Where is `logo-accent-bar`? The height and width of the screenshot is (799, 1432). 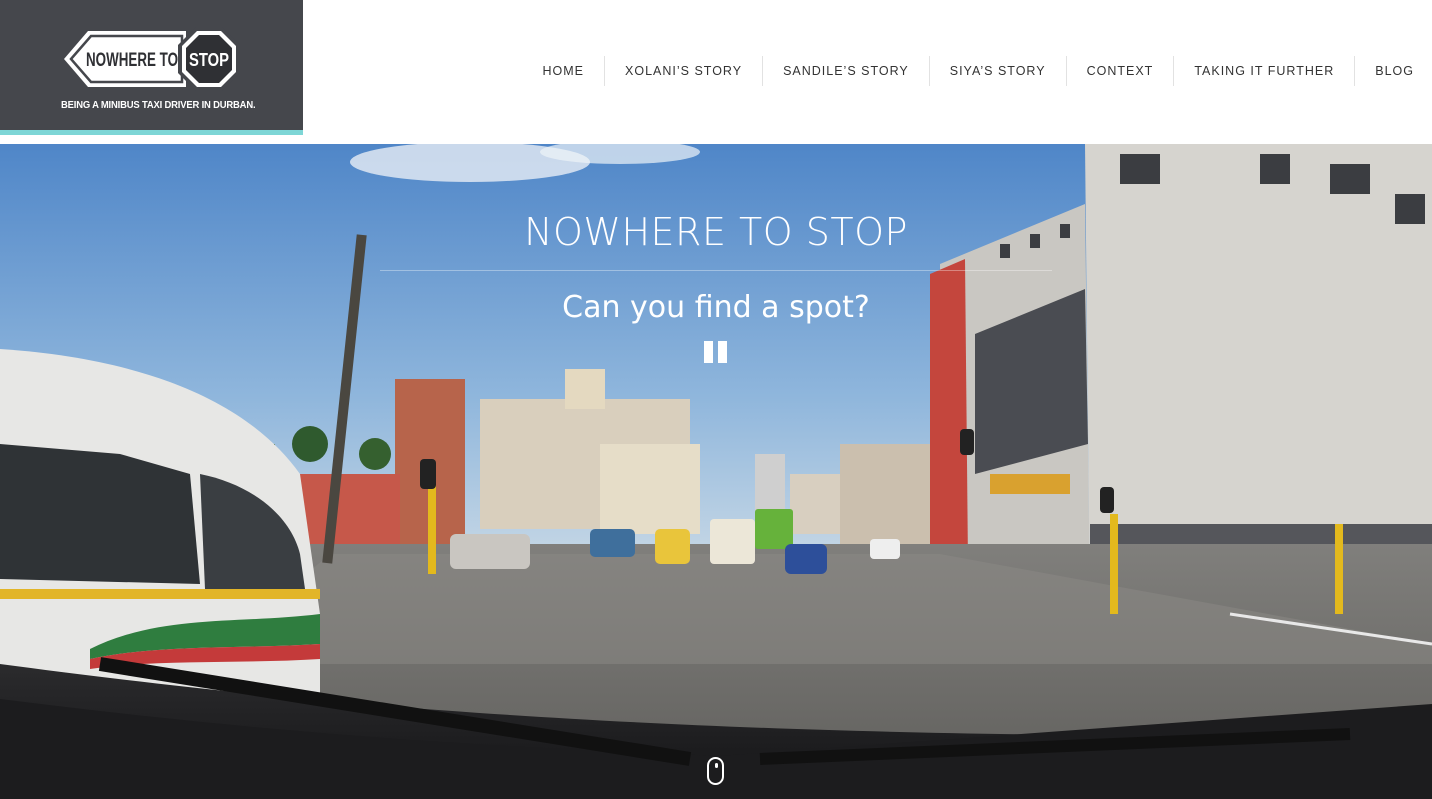 logo-accent-bar is located at coordinates (151, 132).